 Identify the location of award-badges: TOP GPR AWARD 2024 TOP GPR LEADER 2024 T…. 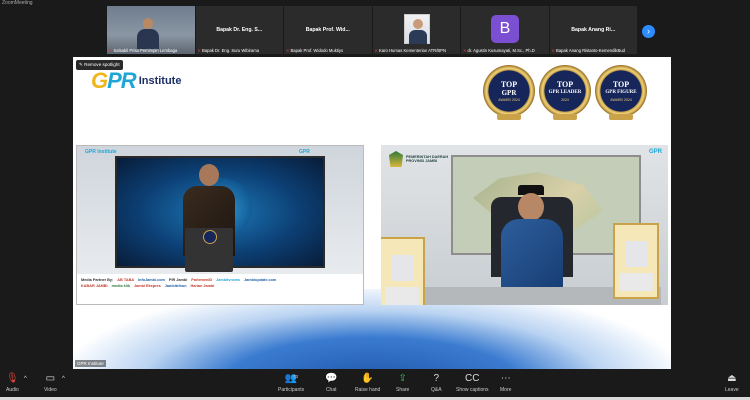
(565, 92).